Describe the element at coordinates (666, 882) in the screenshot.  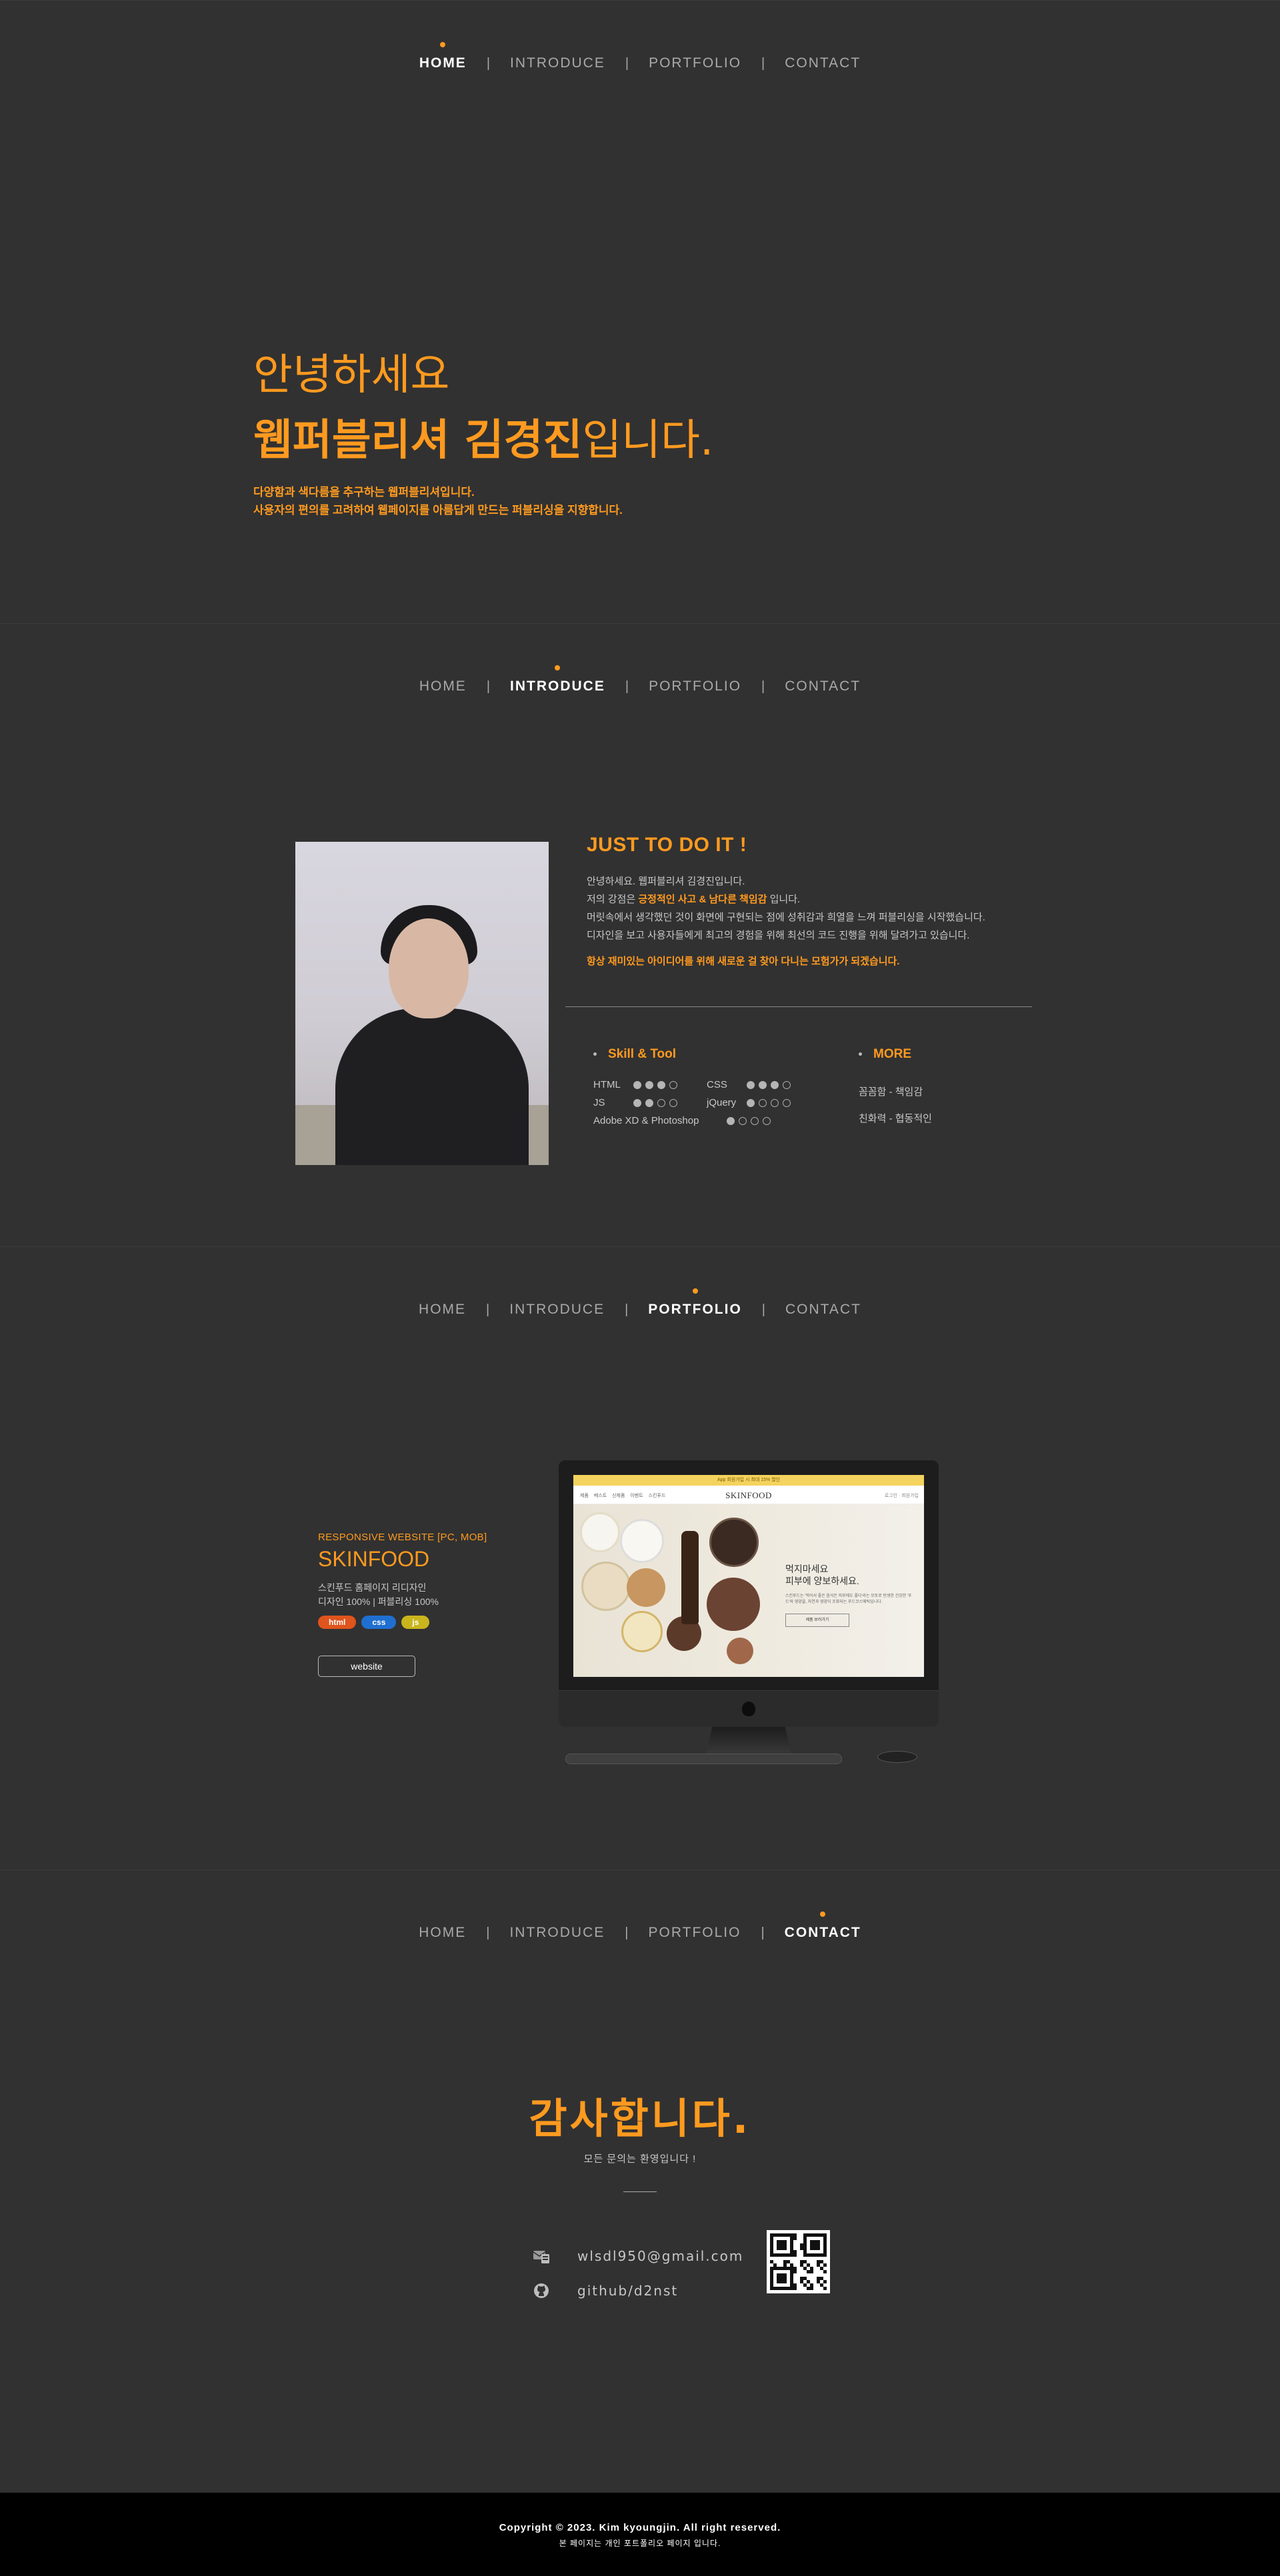
I see `intro-line: 안녕하세요. 웹퍼블리셔 김경진입니다.` at that location.